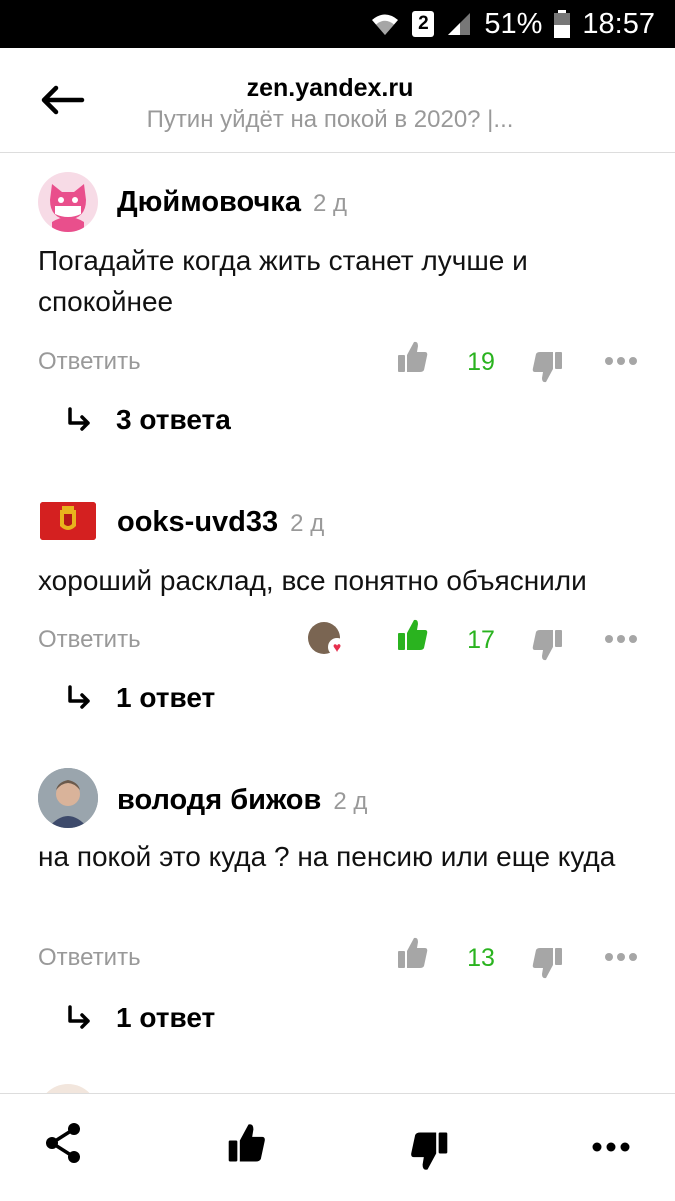 The width and height of the screenshot is (675, 1201). Describe the element at coordinates (68, 208) in the screenshot. I see `cat-mask-avatar-icon` at that location.